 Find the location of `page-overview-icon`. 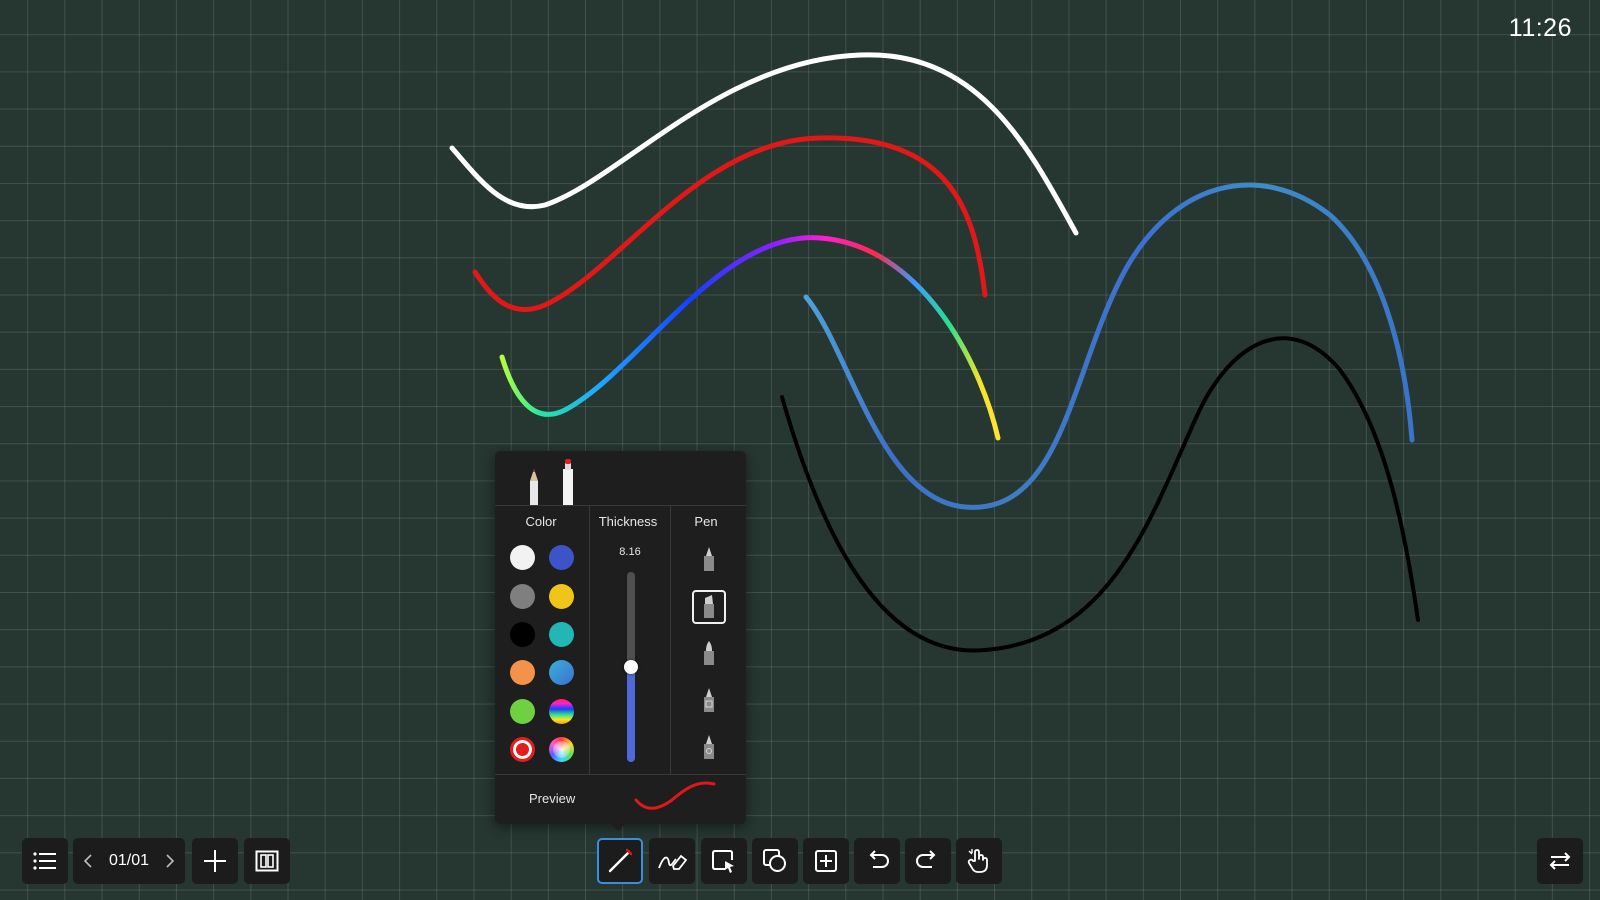

page-overview-icon is located at coordinates (267, 861).